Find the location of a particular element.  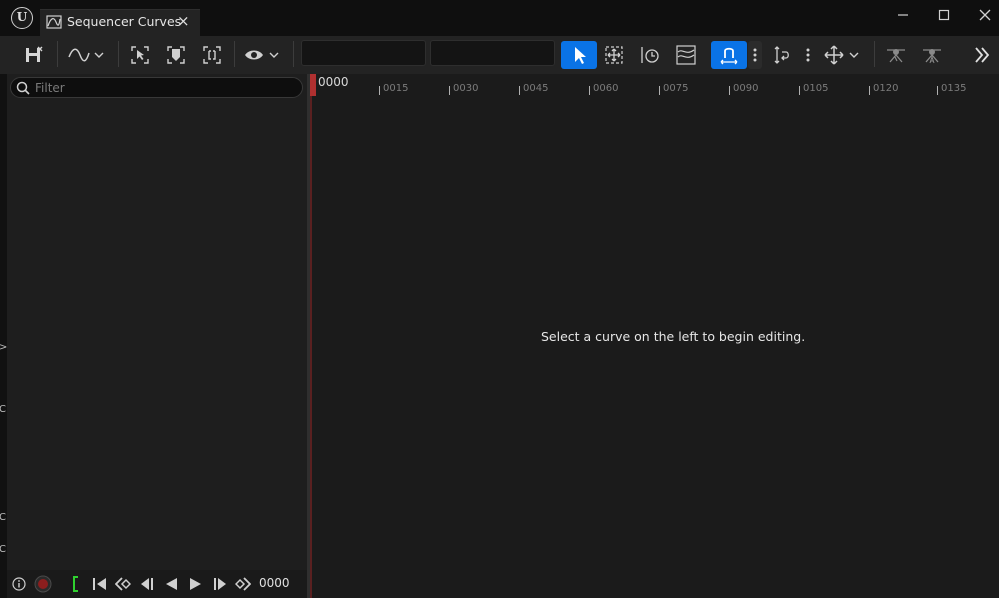

retime-icon is located at coordinates (650, 55).